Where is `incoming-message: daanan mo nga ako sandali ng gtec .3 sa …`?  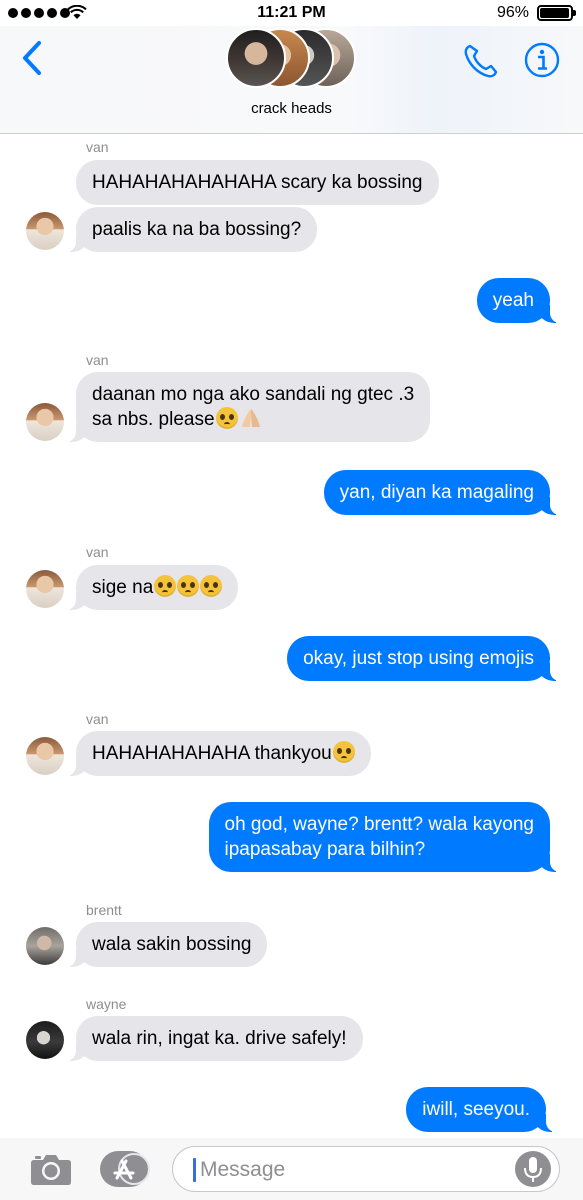
incoming-message: daanan mo nga ako sandali ng gtec .3 sa … is located at coordinates (248, 407).